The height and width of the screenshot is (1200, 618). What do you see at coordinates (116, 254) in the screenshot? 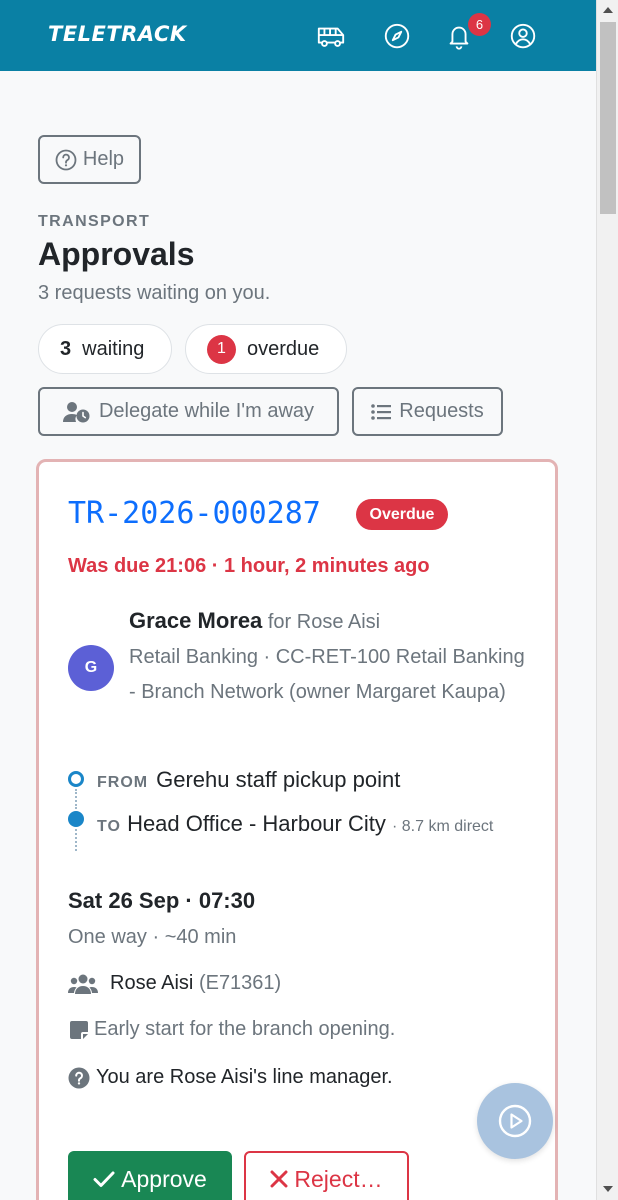
I see `page-title: Approvals` at bounding box center [116, 254].